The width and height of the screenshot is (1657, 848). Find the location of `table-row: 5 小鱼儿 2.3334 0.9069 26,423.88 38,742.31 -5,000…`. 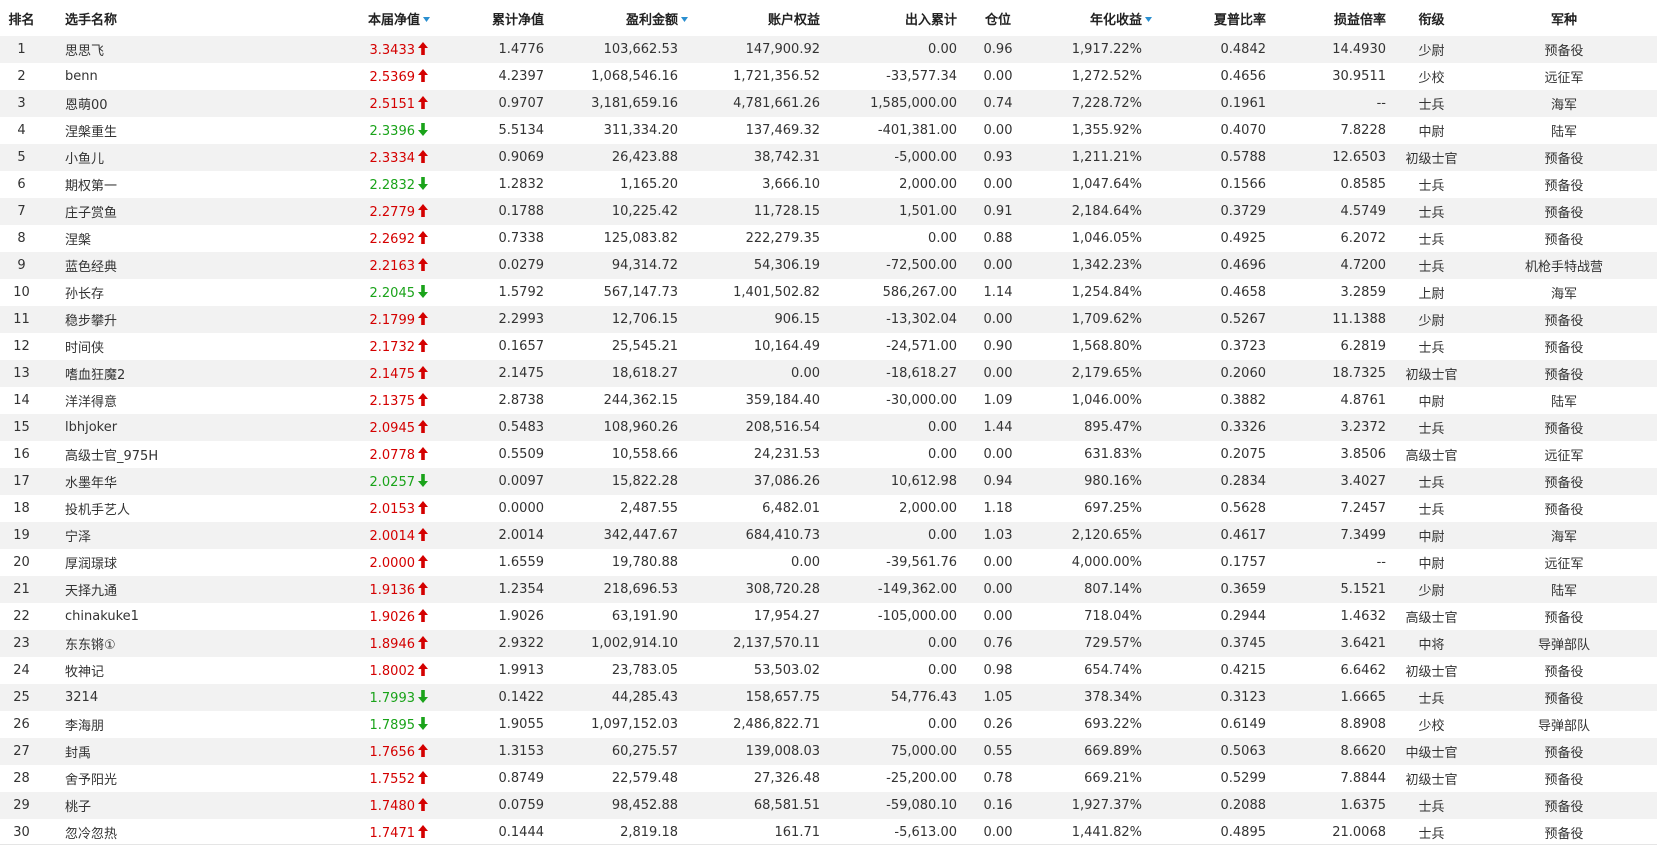

table-row: 5 小鱼儿 2.3334 0.9069 26,423.88 38,742.31 -5,000… is located at coordinates (828, 157).